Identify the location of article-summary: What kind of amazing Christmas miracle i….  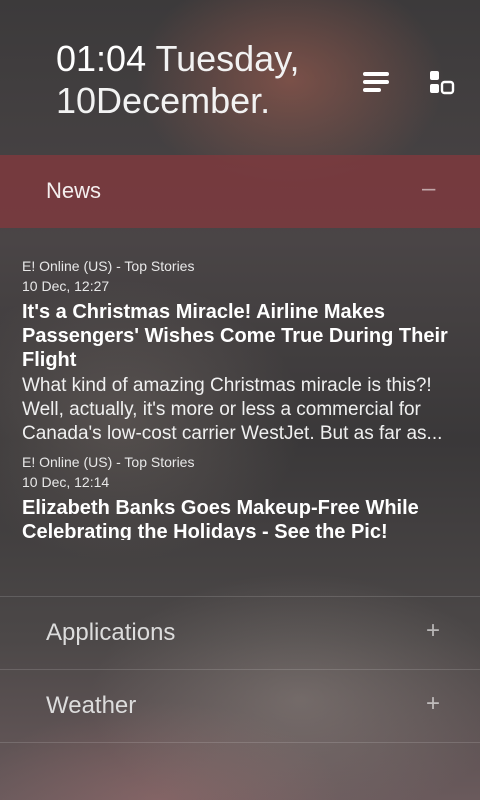
(232, 409).